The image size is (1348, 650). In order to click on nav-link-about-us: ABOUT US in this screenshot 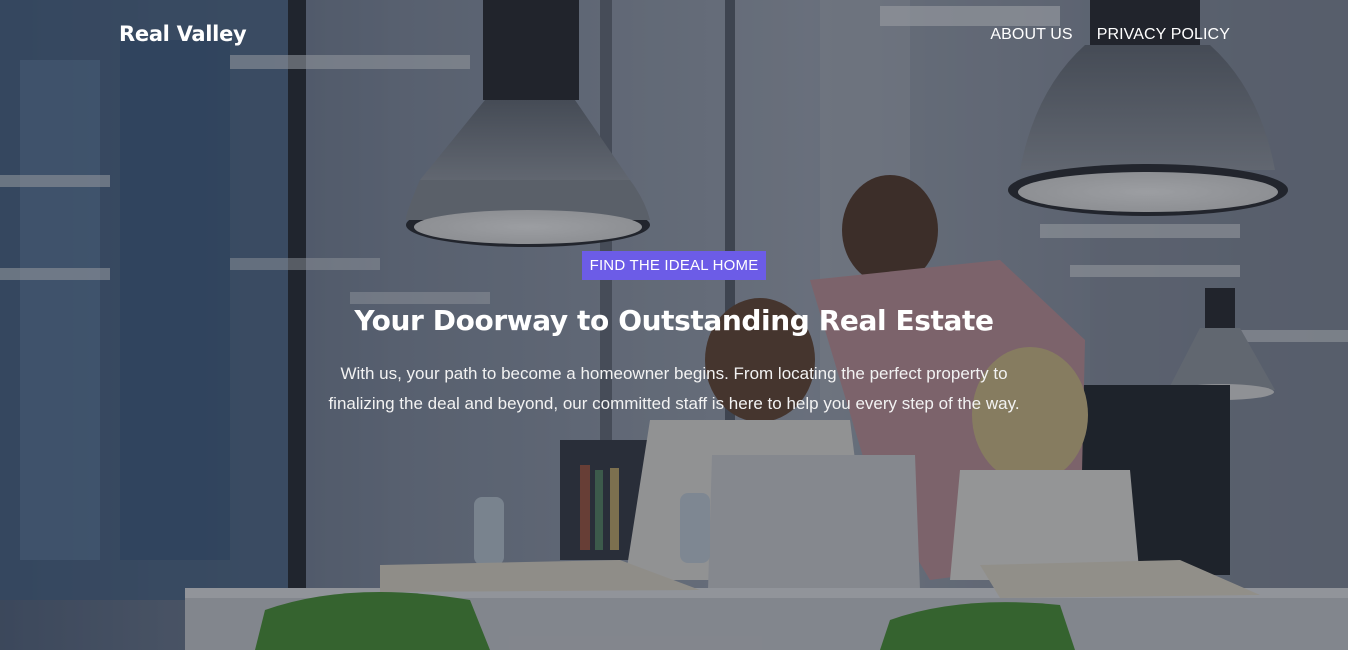, I will do `click(1031, 35)`.